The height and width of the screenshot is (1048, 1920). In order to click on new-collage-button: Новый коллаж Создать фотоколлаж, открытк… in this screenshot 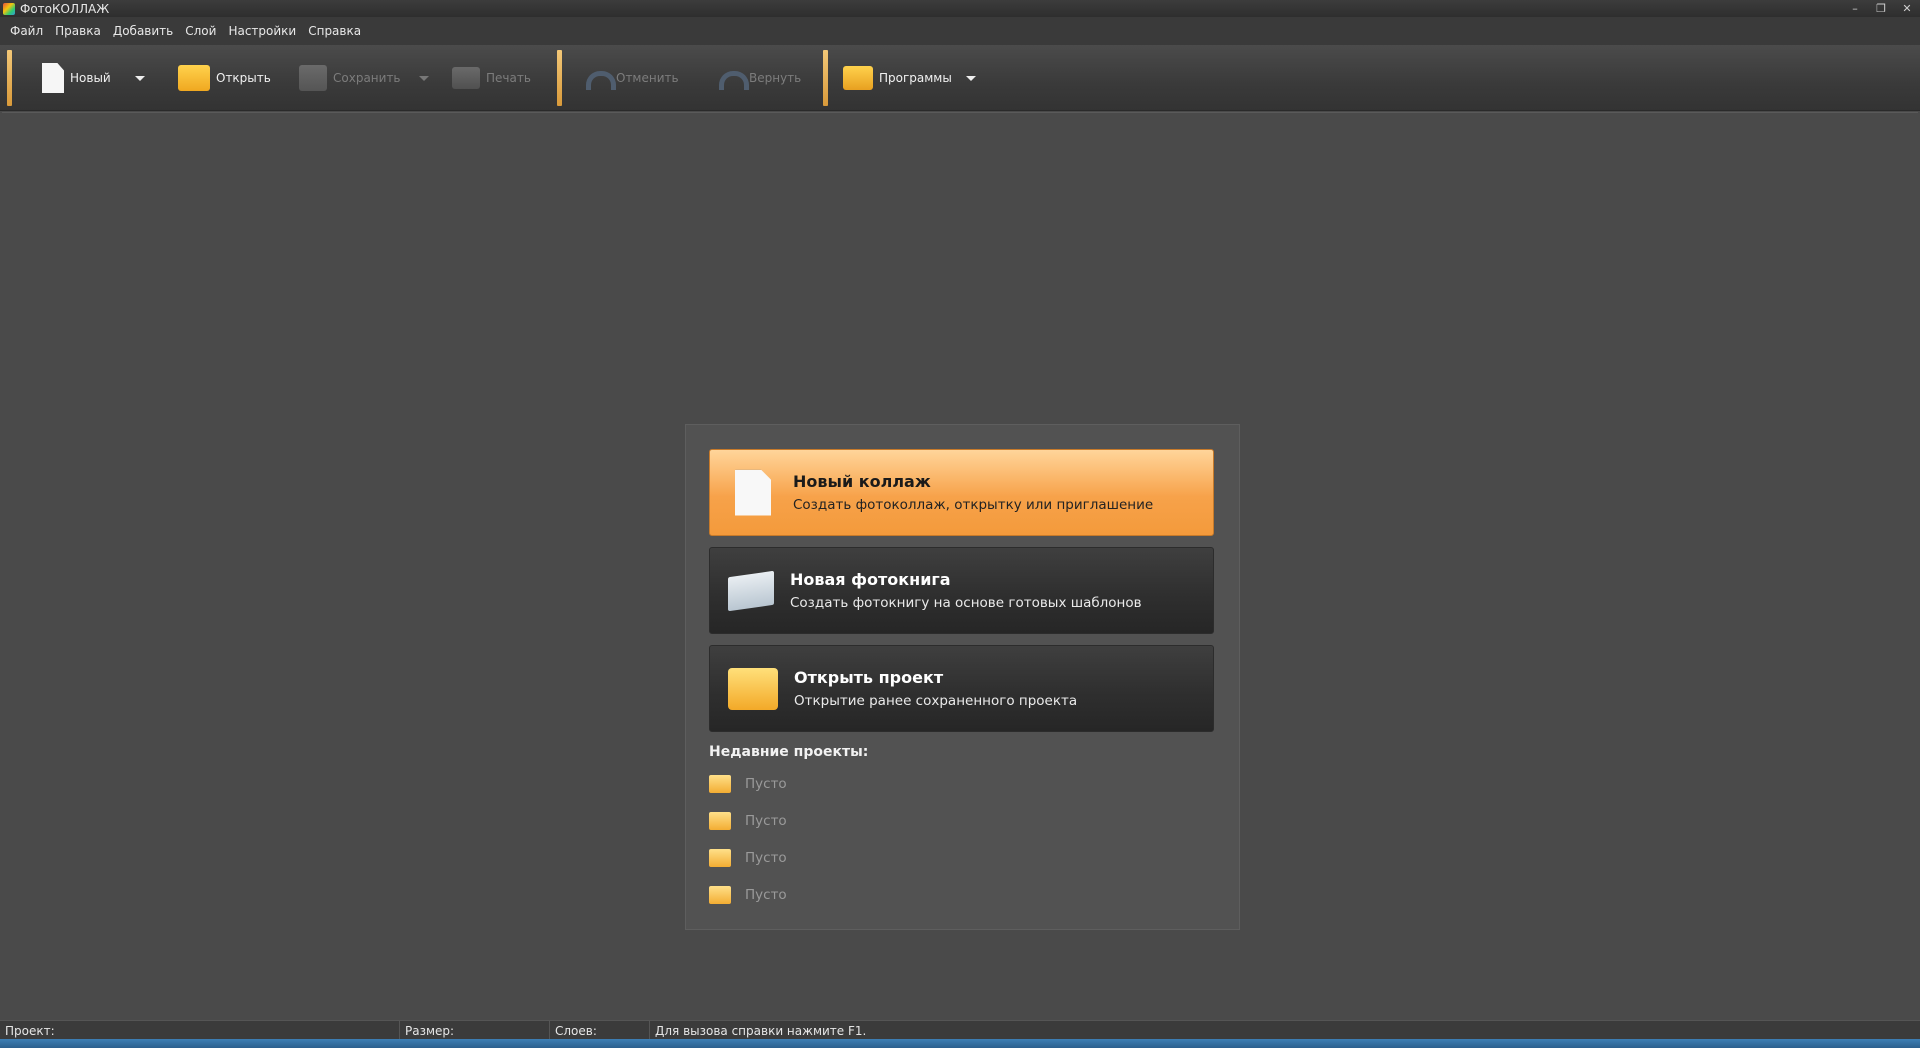, I will do `click(961, 492)`.